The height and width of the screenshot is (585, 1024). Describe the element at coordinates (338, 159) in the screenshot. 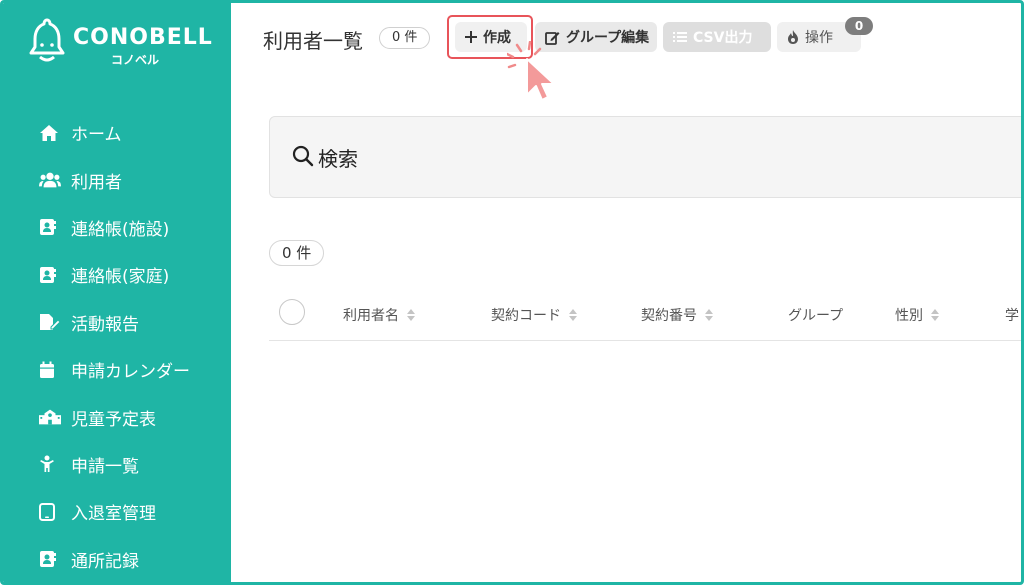

I see `search-panel-label: 検索` at that location.